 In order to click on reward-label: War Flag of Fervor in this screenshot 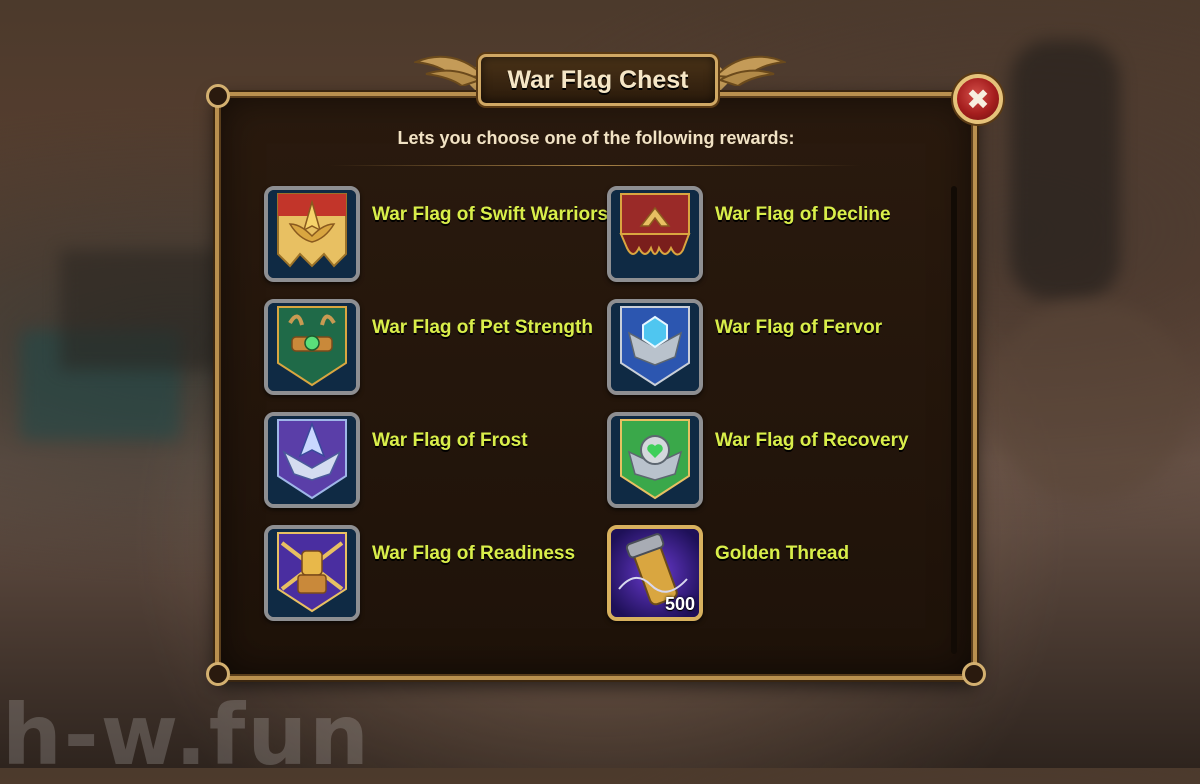, I will do `click(799, 327)`.